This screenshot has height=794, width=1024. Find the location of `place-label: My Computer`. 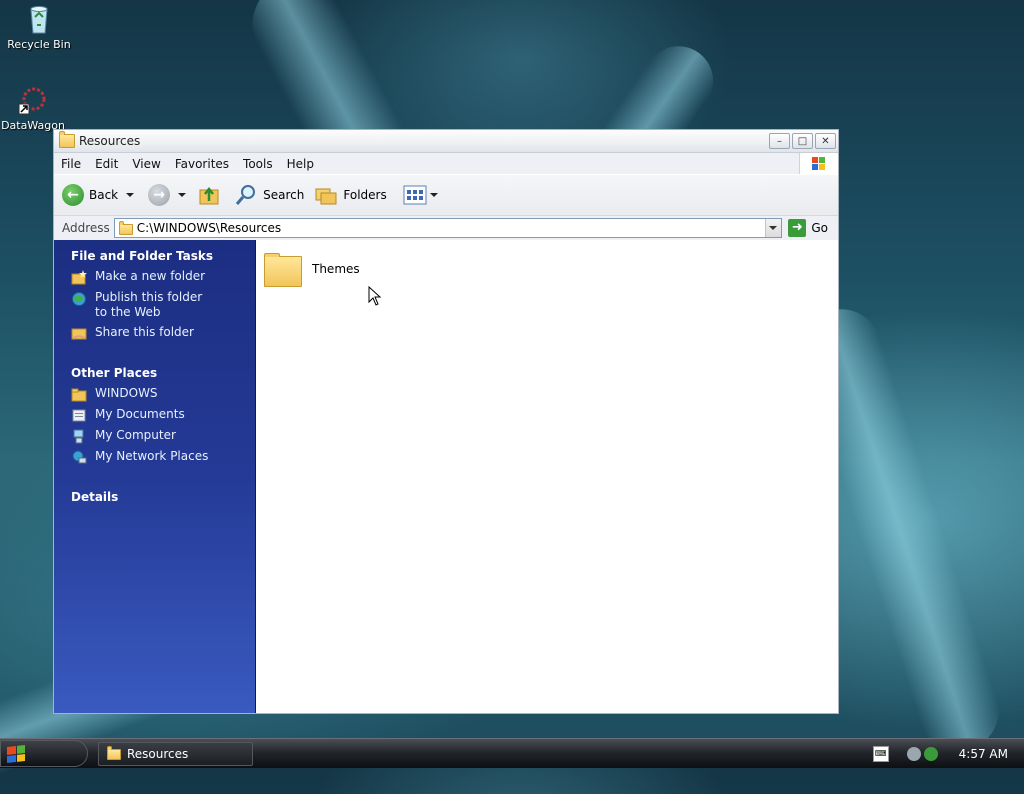

place-label: My Computer is located at coordinates (135, 435).